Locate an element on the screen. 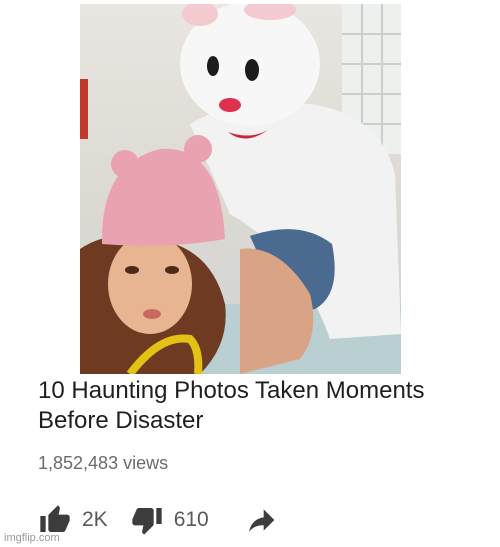  dislike-button: 610 is located at coordinates (168, 520).